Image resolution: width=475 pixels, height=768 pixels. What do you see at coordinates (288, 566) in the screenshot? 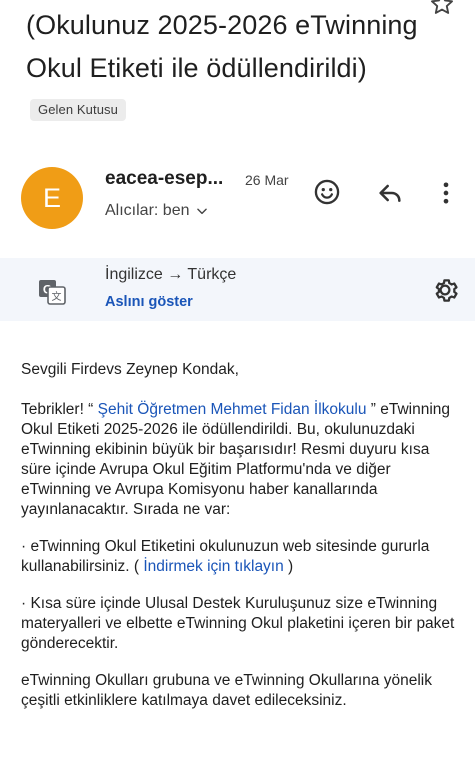
I see `p2-suffix: )` at bounding box center [288, 566].